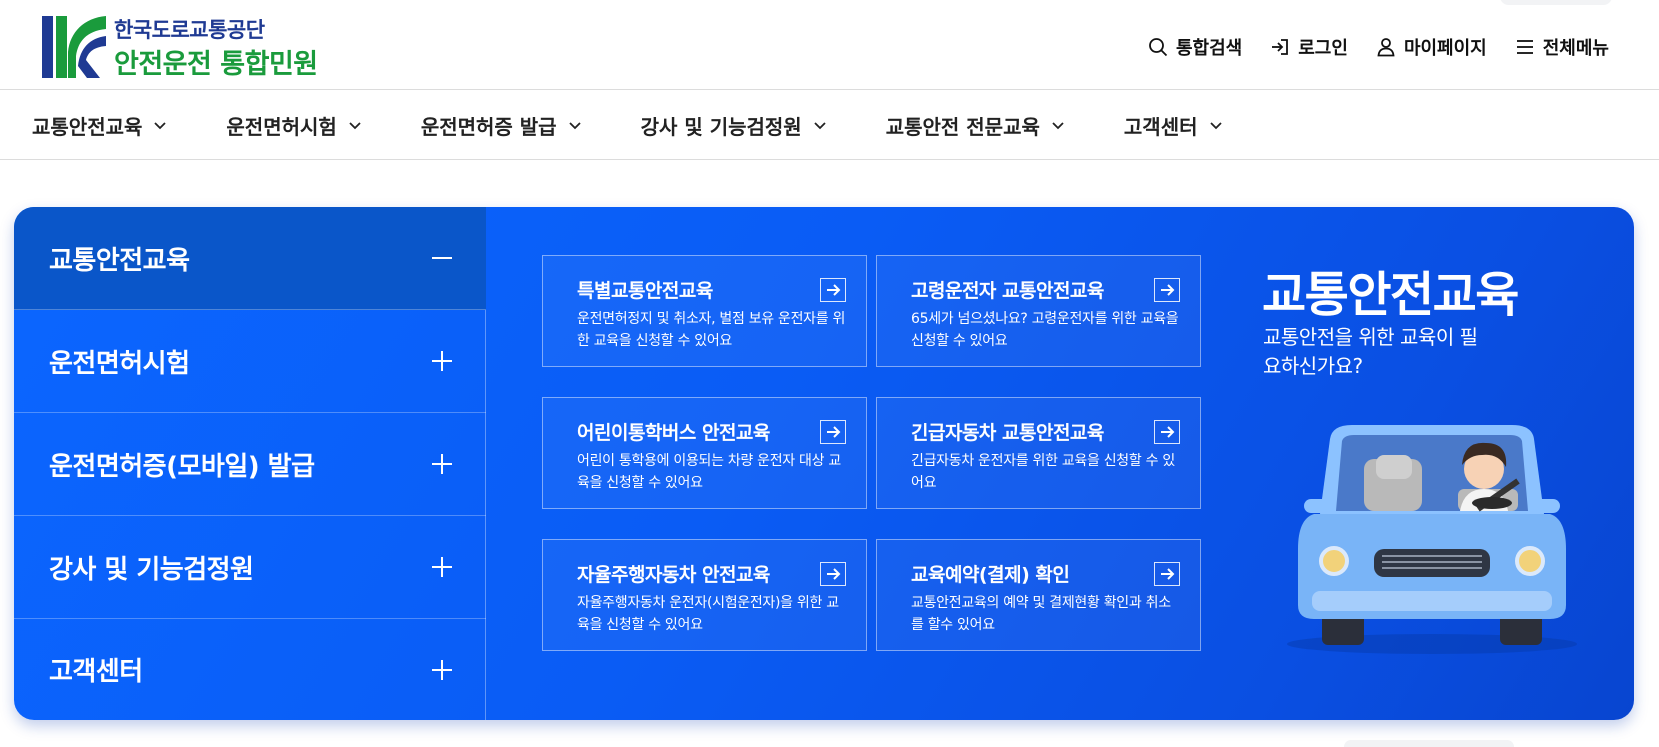 The height and width of the screenshot is (747, 1659). Describe the element at coordinates (119, 260) in the screenshot. I see `side-item-label: 교통안전교육` at that location.